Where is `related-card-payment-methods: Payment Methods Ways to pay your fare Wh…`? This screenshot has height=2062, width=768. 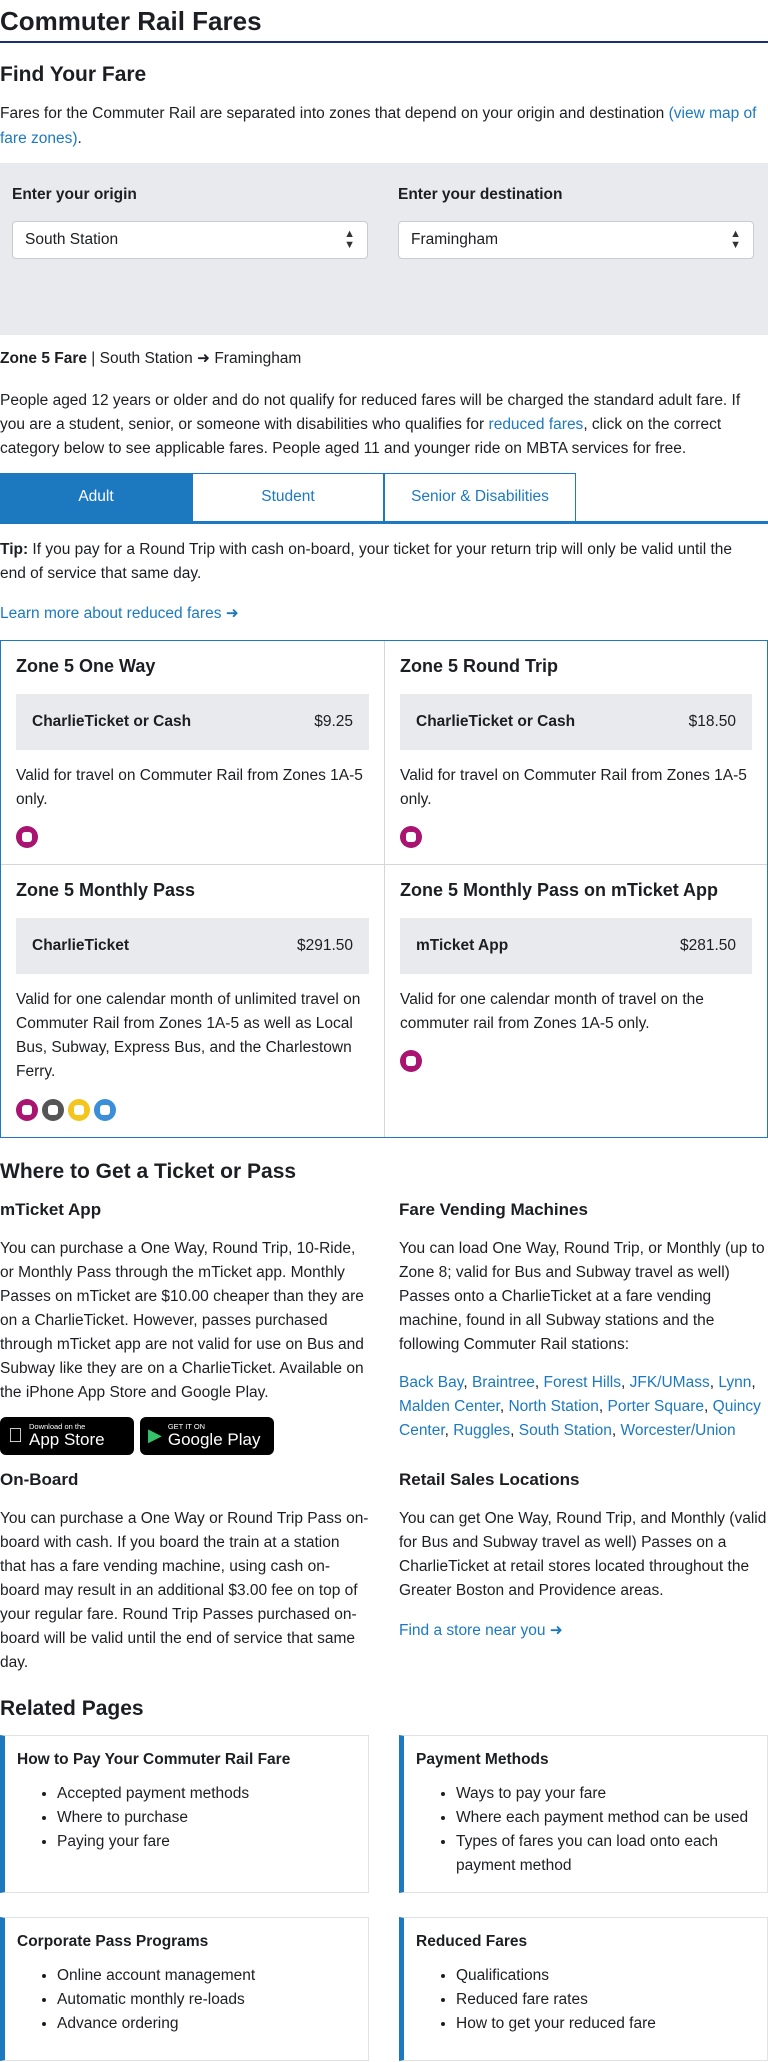
related-card-payment-methods: Payment Methods Ways to pay your fare Wh… is located at coordinates (583, 1813).